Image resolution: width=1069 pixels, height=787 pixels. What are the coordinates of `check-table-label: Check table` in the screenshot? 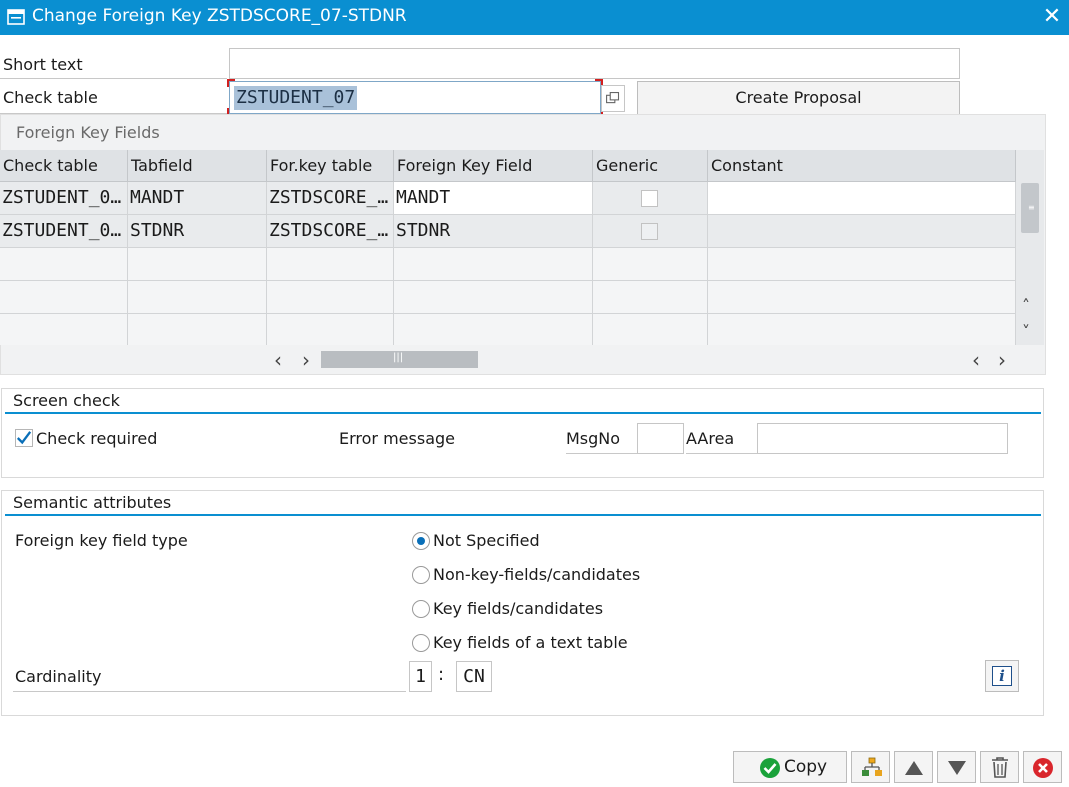 It's located at (113, 100).